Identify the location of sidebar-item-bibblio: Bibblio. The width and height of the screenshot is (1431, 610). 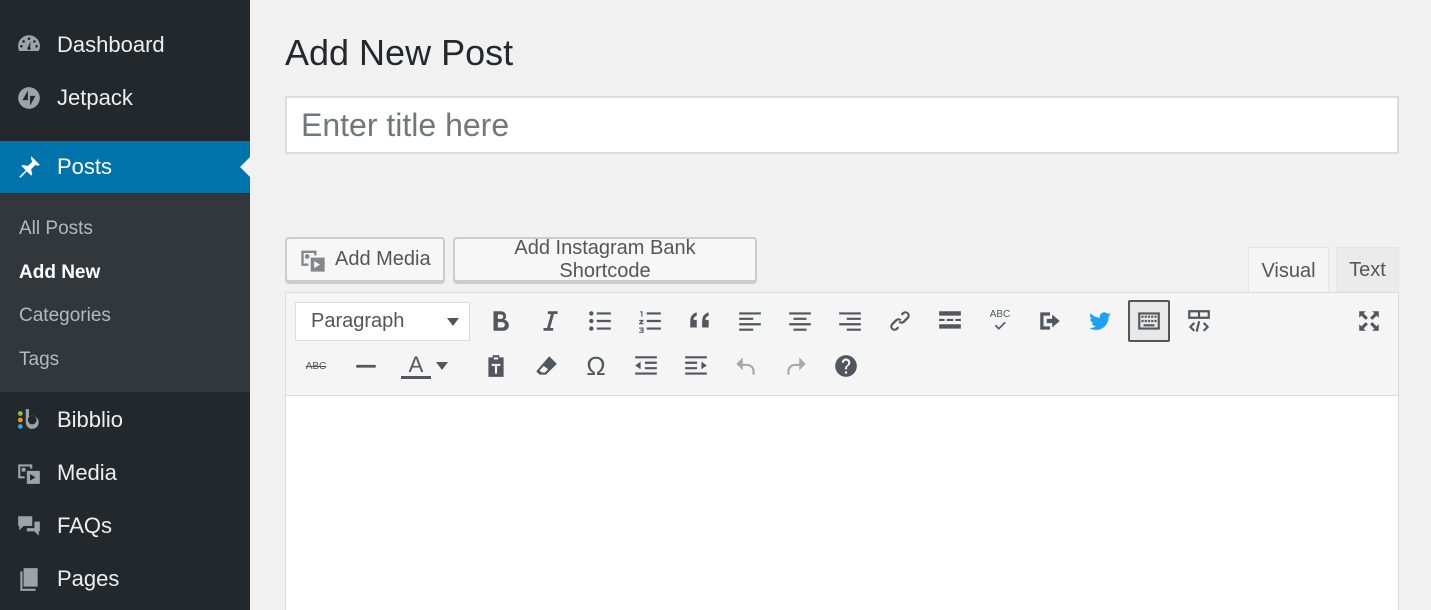
(125, 420).